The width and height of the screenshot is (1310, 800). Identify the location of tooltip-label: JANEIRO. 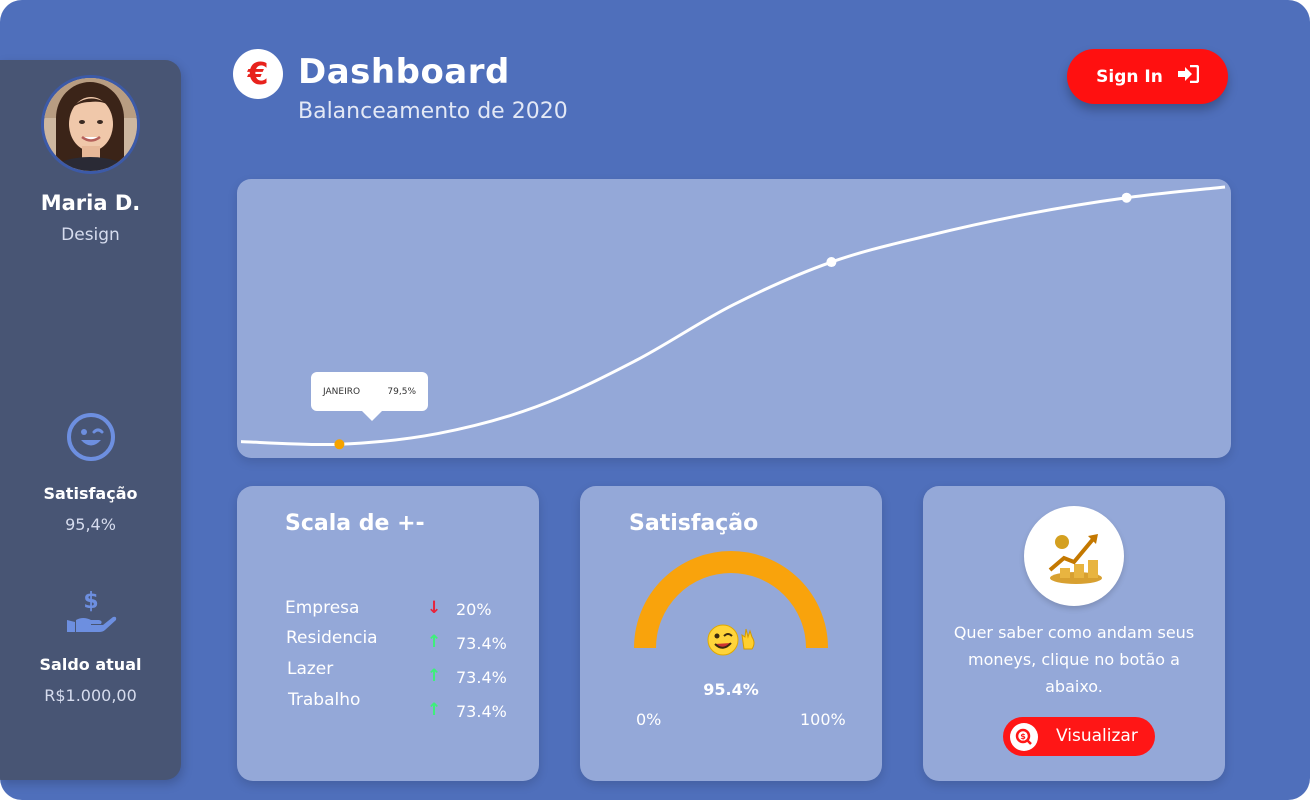
(342, 391).